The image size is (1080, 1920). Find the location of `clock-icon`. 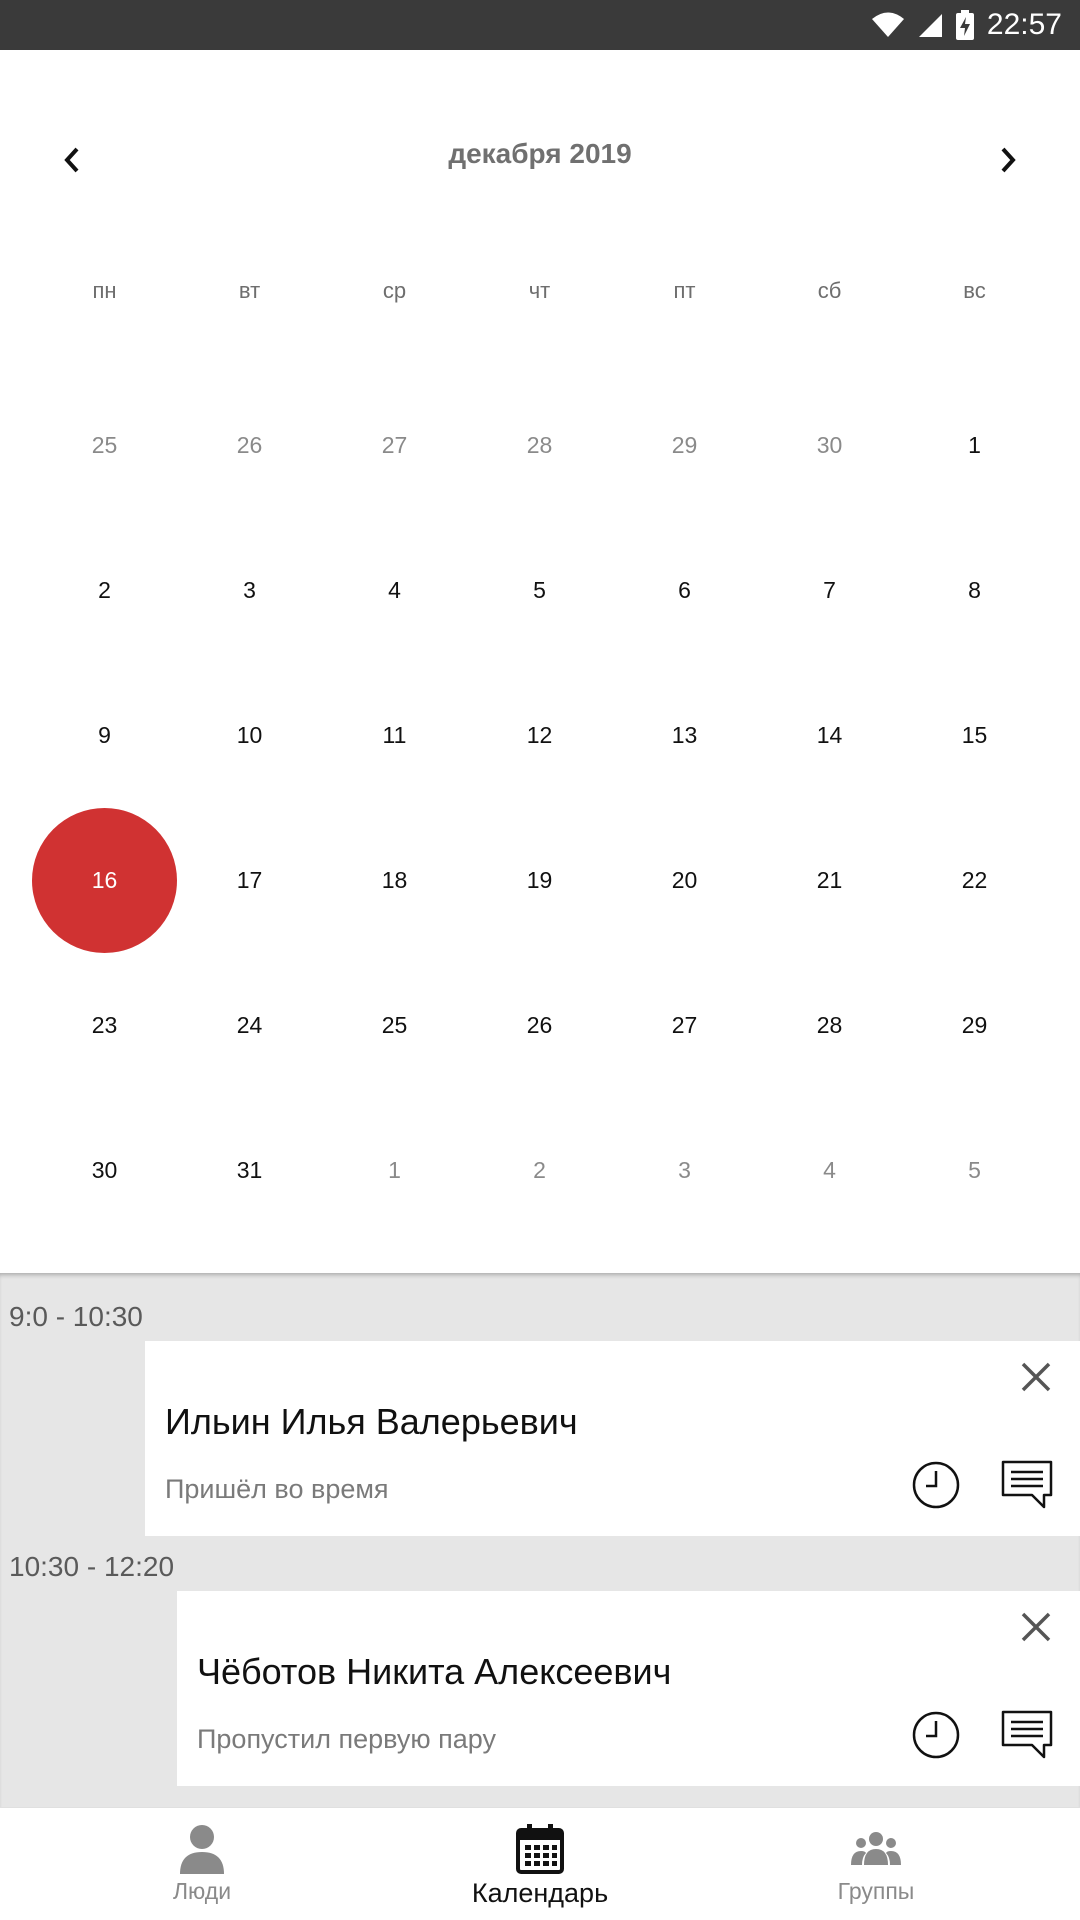

clock-icon is located at coordinates (936, 1735).